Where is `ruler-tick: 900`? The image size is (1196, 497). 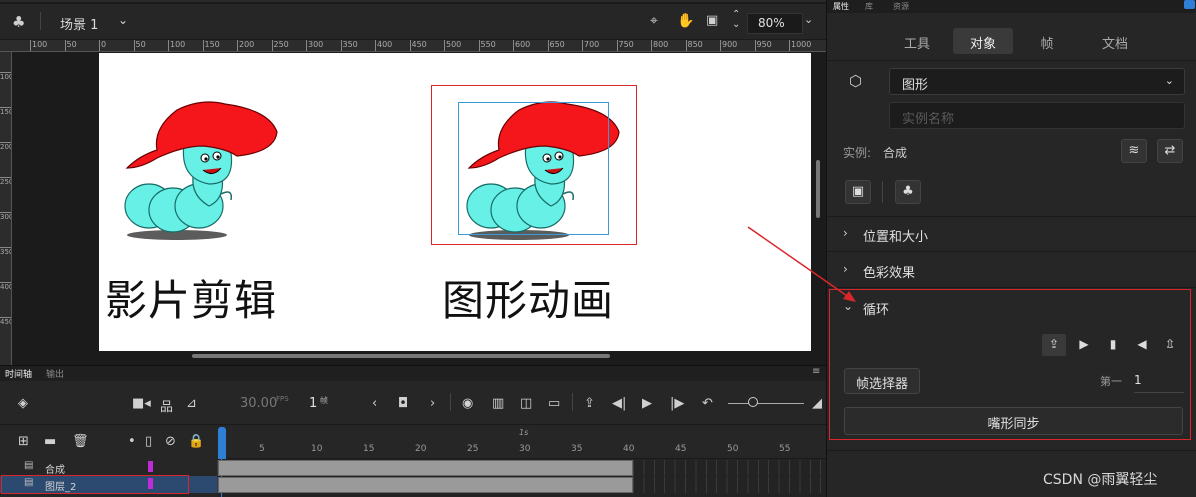 ruler-tick: 900 is located at coordinates (728, 45).